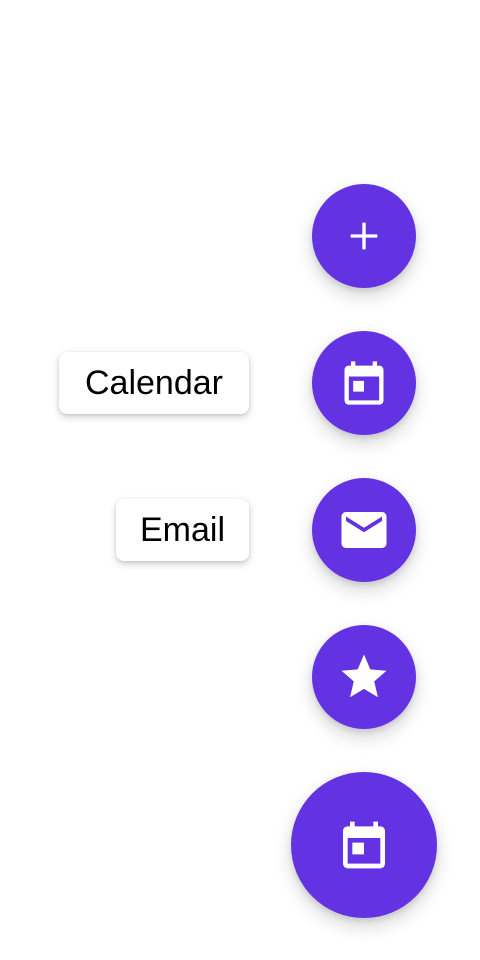  I want to click on mail-icon, so click(364, 530).